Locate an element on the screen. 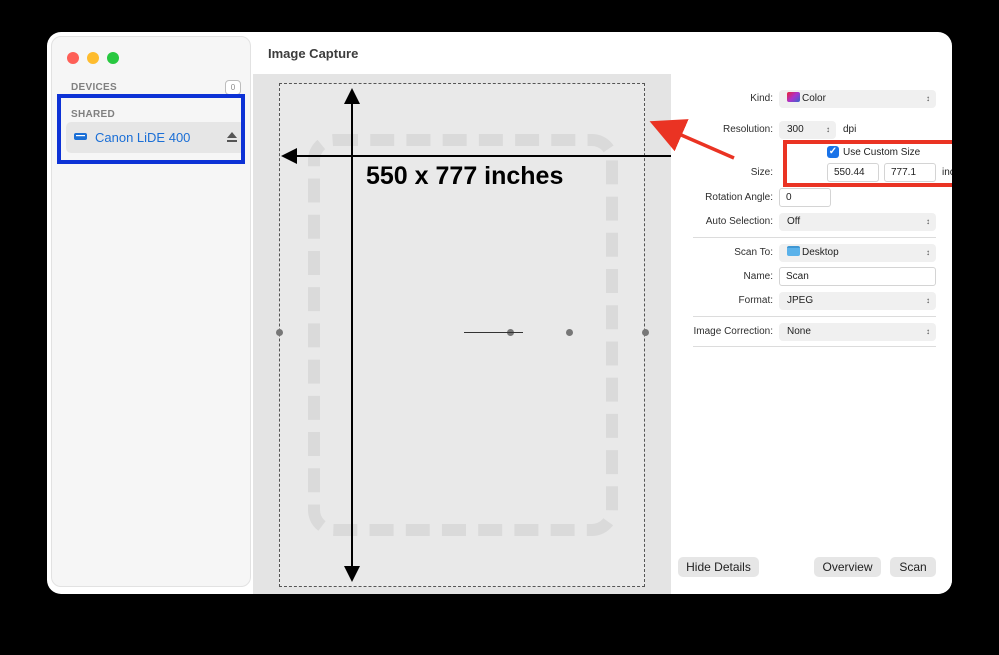 This screenshot has height=655, width=999. callout-arrow is located at coordinates (692, 139).